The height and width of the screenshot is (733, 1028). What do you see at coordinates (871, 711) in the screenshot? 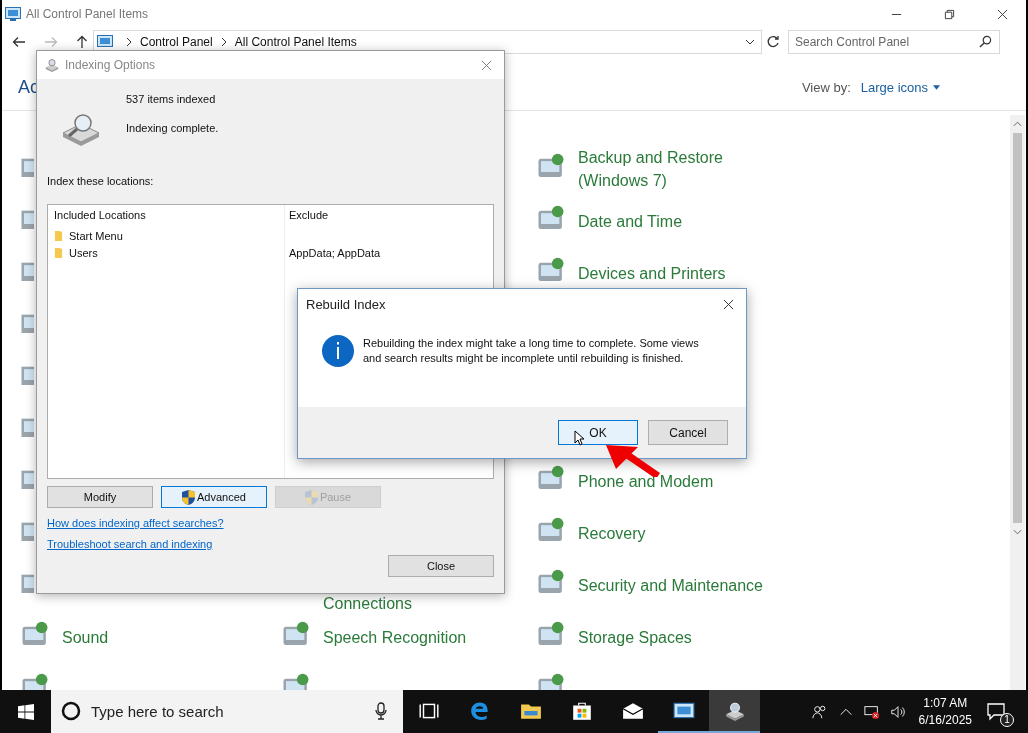
I see `network-error-icon` at bounding box center [871, 711].